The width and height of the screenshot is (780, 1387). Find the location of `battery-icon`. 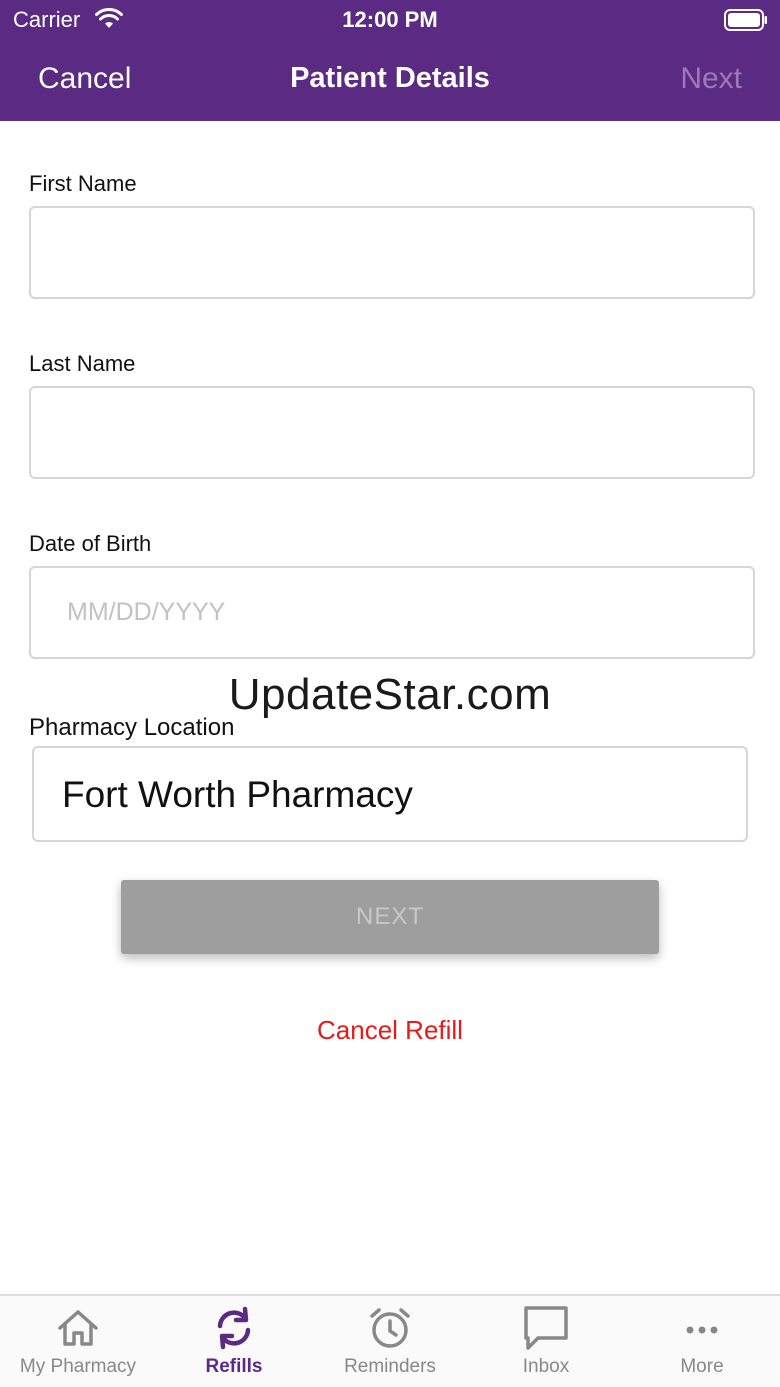

battery-icon is located at coordinates (745, 20).